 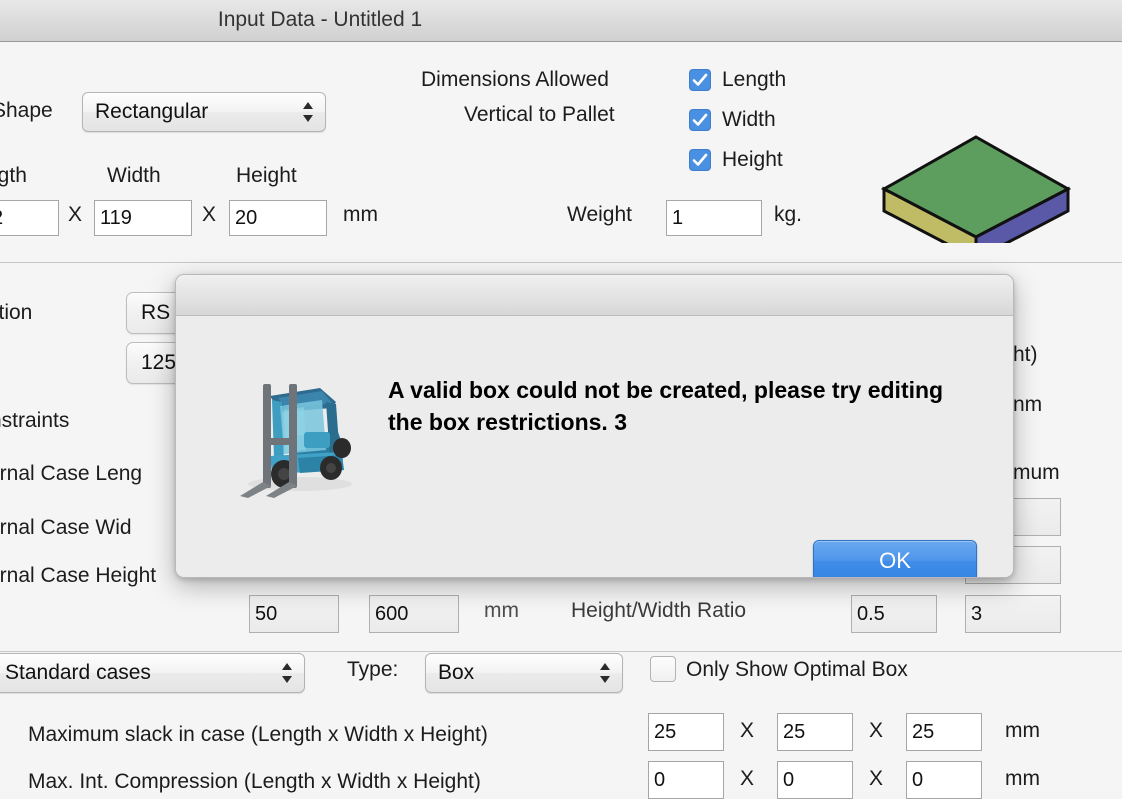 I want to click on height-width-ratio-min-input, so click(x=894, y=614).